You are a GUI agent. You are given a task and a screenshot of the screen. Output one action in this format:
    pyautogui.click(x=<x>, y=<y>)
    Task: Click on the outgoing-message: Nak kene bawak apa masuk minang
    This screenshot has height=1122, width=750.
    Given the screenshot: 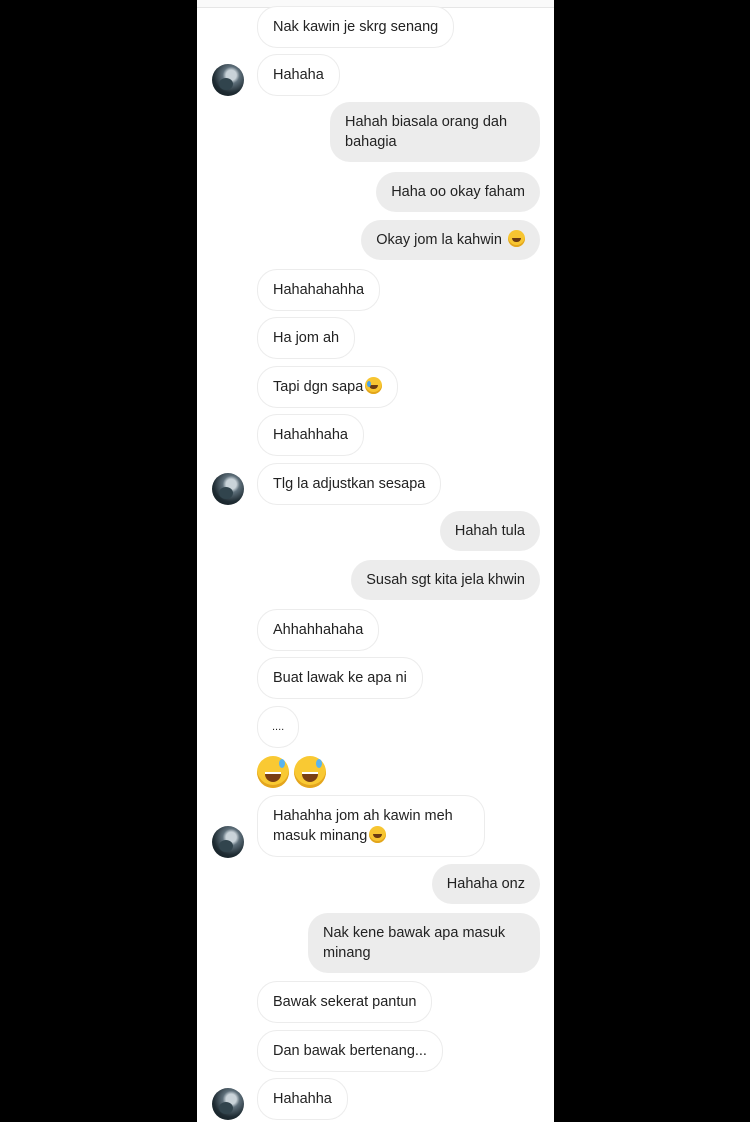 What is the action you would take?
    pyautogui.click(x=424, y=943)
    